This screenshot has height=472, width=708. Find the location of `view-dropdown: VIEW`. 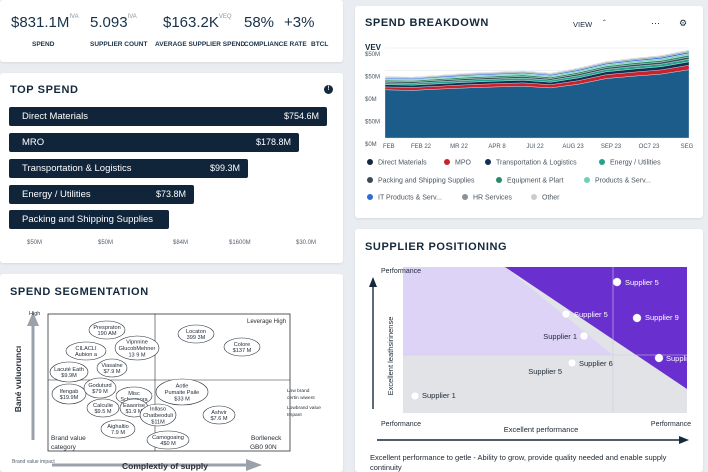

view-dropdown: VIEW is located at coordinates (582, 24).